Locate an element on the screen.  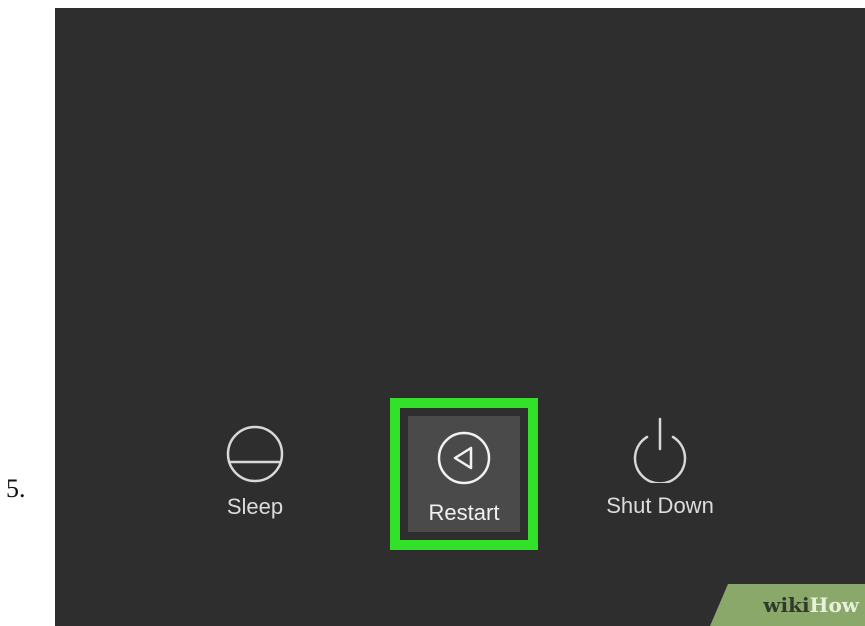
watermark-text: wikiHow is located at coordinates (811, 605).